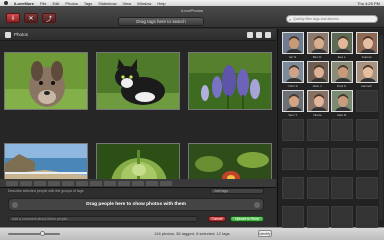  I want to click on tag-strip, so click(138, 183).